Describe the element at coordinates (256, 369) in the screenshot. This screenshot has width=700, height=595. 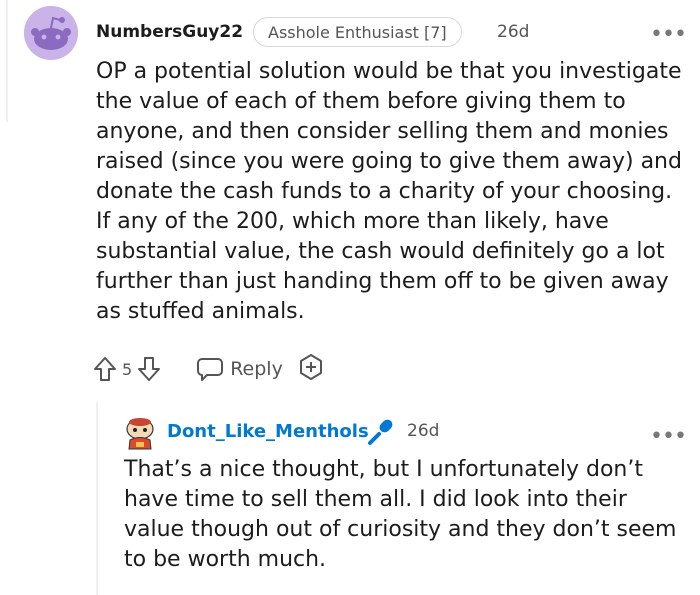
I see `reply-label: Reply` at that location.